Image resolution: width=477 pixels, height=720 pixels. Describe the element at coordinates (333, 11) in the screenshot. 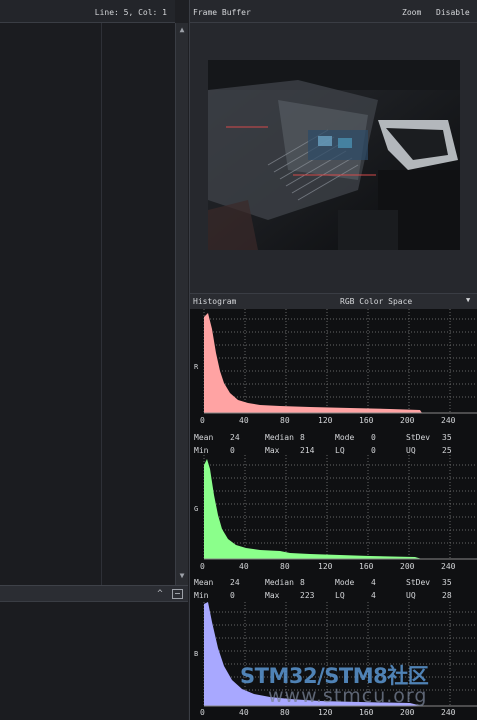

I see `frame-buffer-header: Frame Buffer Zoom Disable` at that location.